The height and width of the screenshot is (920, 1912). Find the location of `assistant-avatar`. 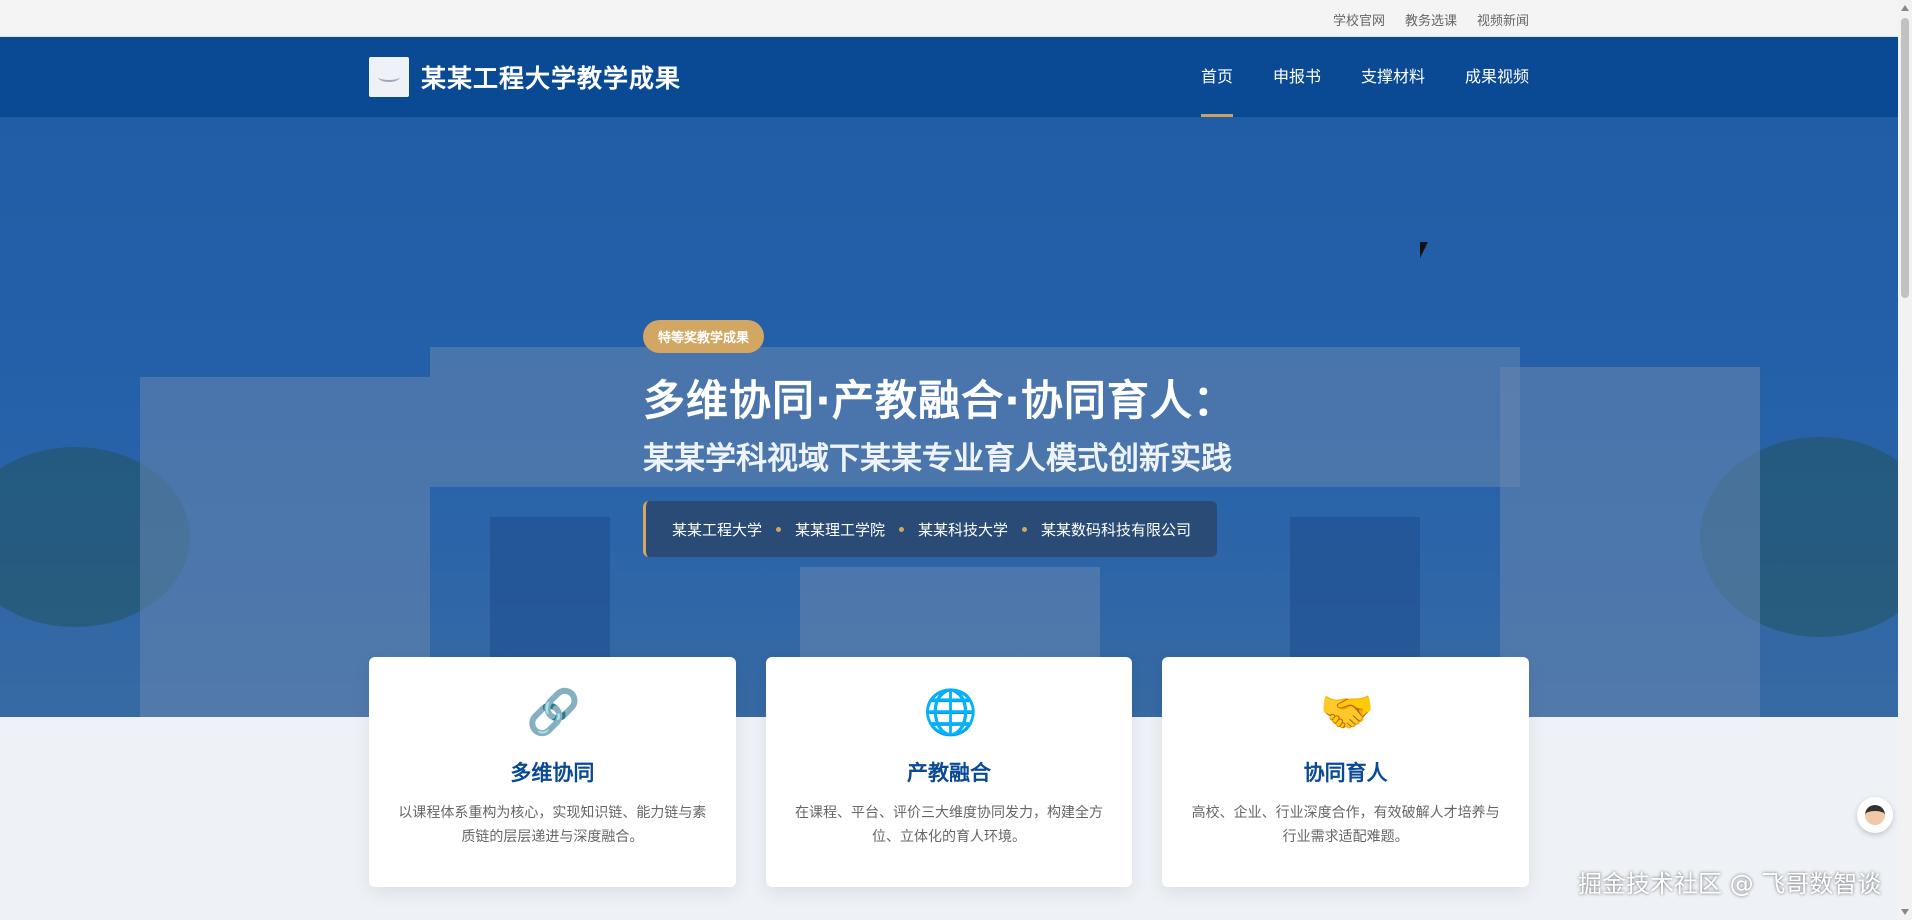

assistant-avatar is located at coordinates (1875, 815).